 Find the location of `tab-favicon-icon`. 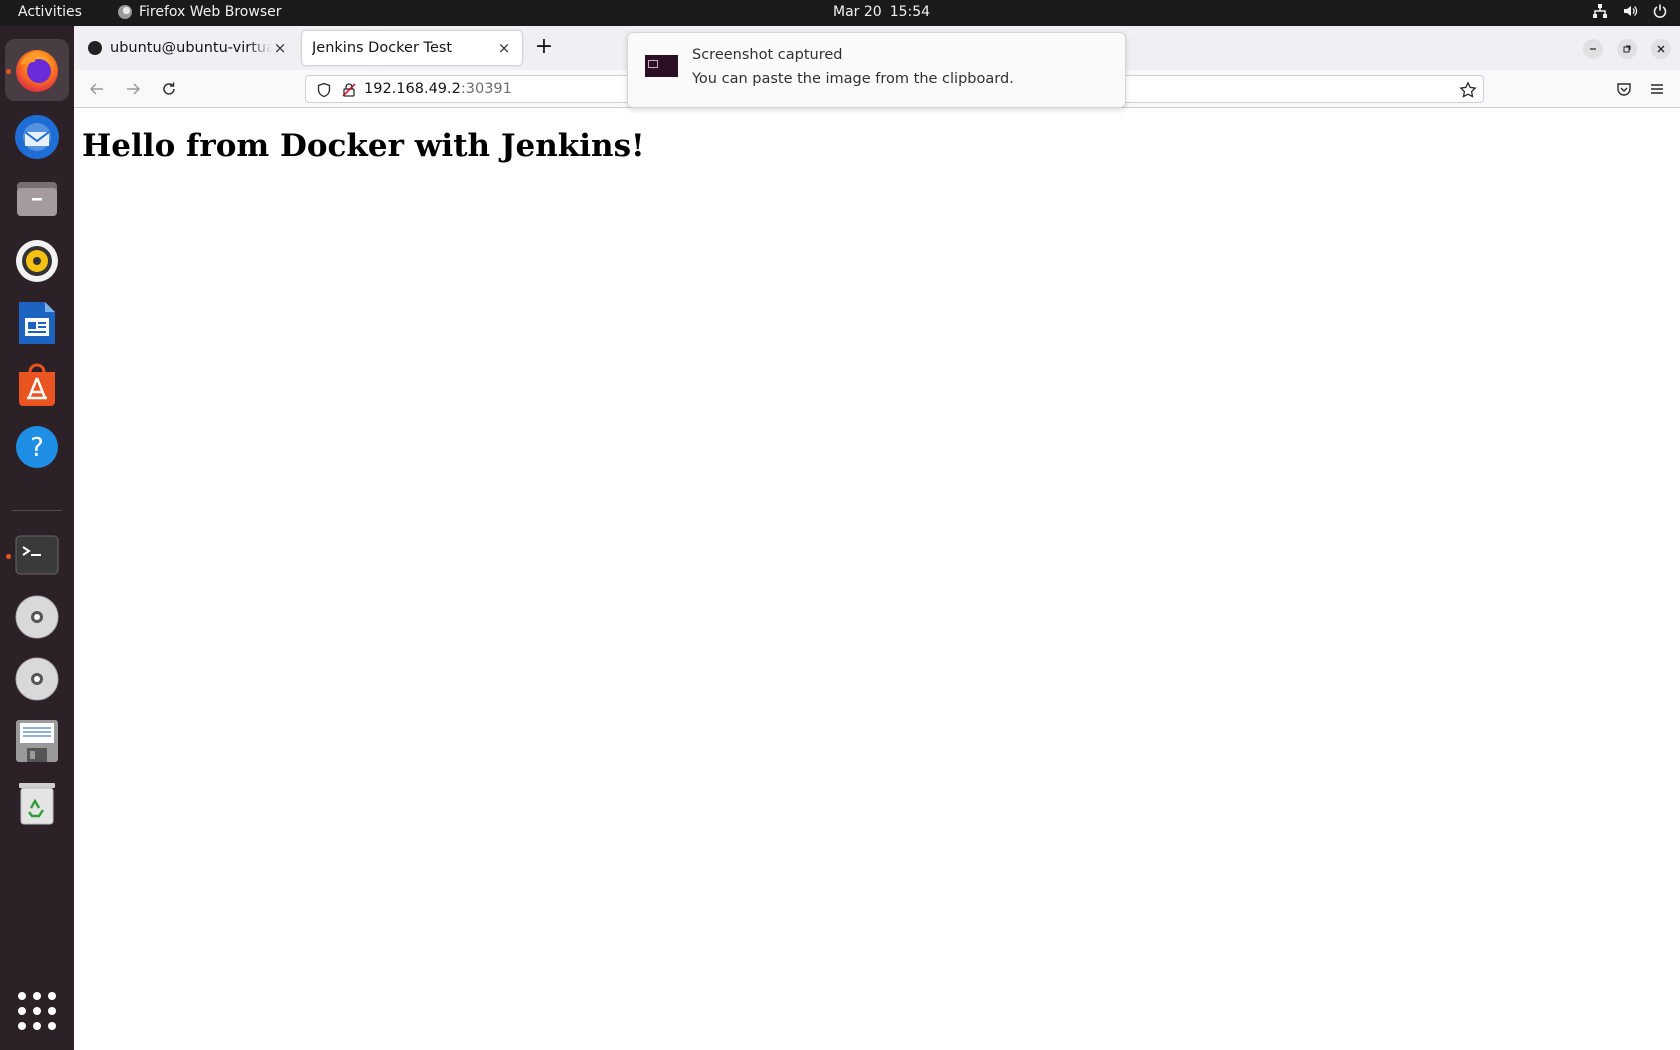

tab-favicon-icon is located at coordinates (95, 48).